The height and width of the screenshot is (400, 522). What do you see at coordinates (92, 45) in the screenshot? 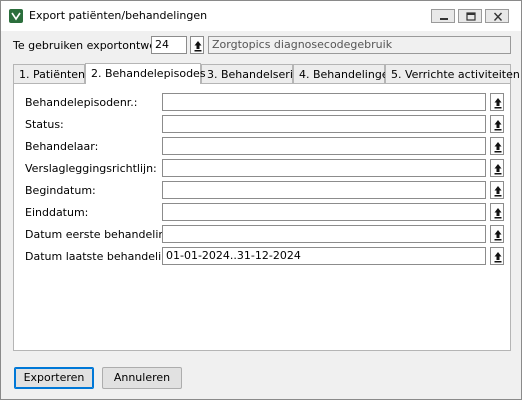
I see `export-design-label: Te gebruiken exportontwerp:` at bounding box center [92, 45].